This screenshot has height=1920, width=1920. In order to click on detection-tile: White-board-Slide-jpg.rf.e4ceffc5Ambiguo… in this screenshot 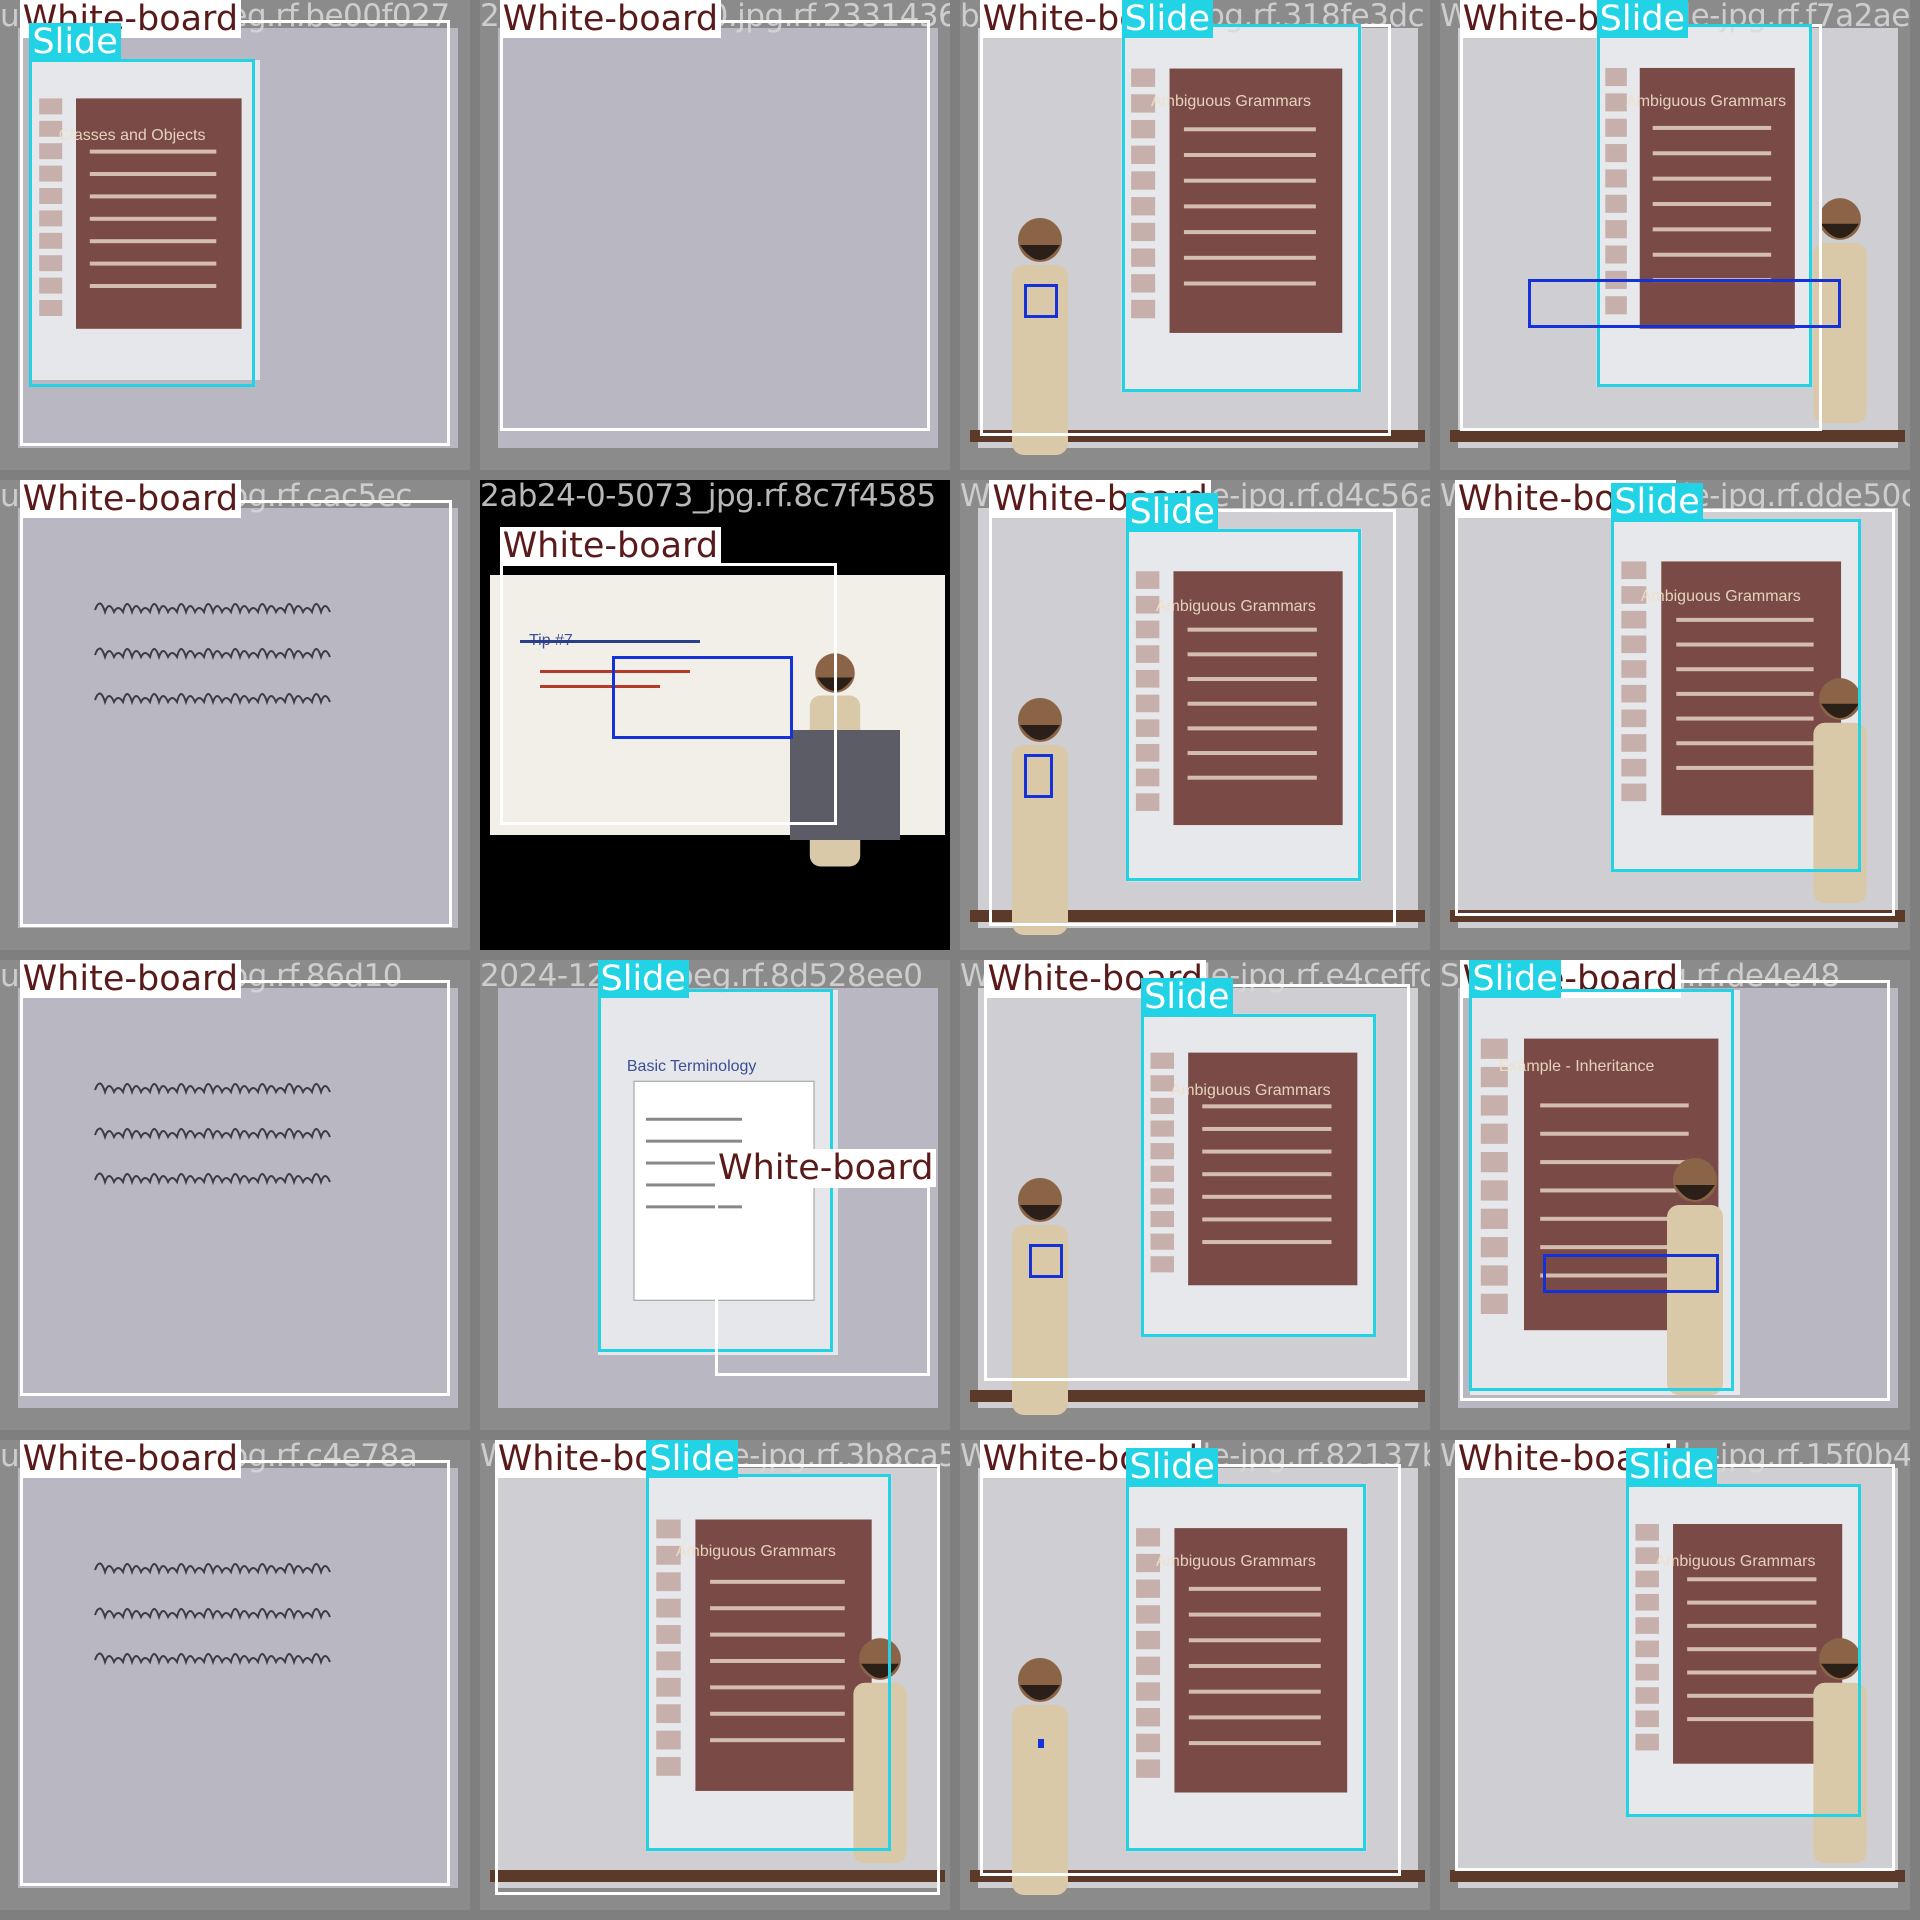, I will do `click(1195, 1195)`.